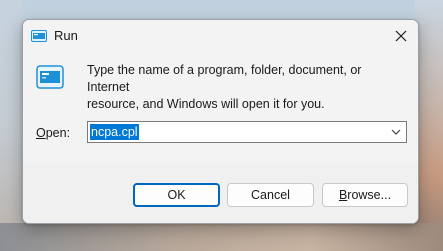 This screenshot has height=251, width=443. What do you see at coordinates (41, 133) in the screenshot?
I see `open-label-accesskey: O` at bounding box center [41, 133].